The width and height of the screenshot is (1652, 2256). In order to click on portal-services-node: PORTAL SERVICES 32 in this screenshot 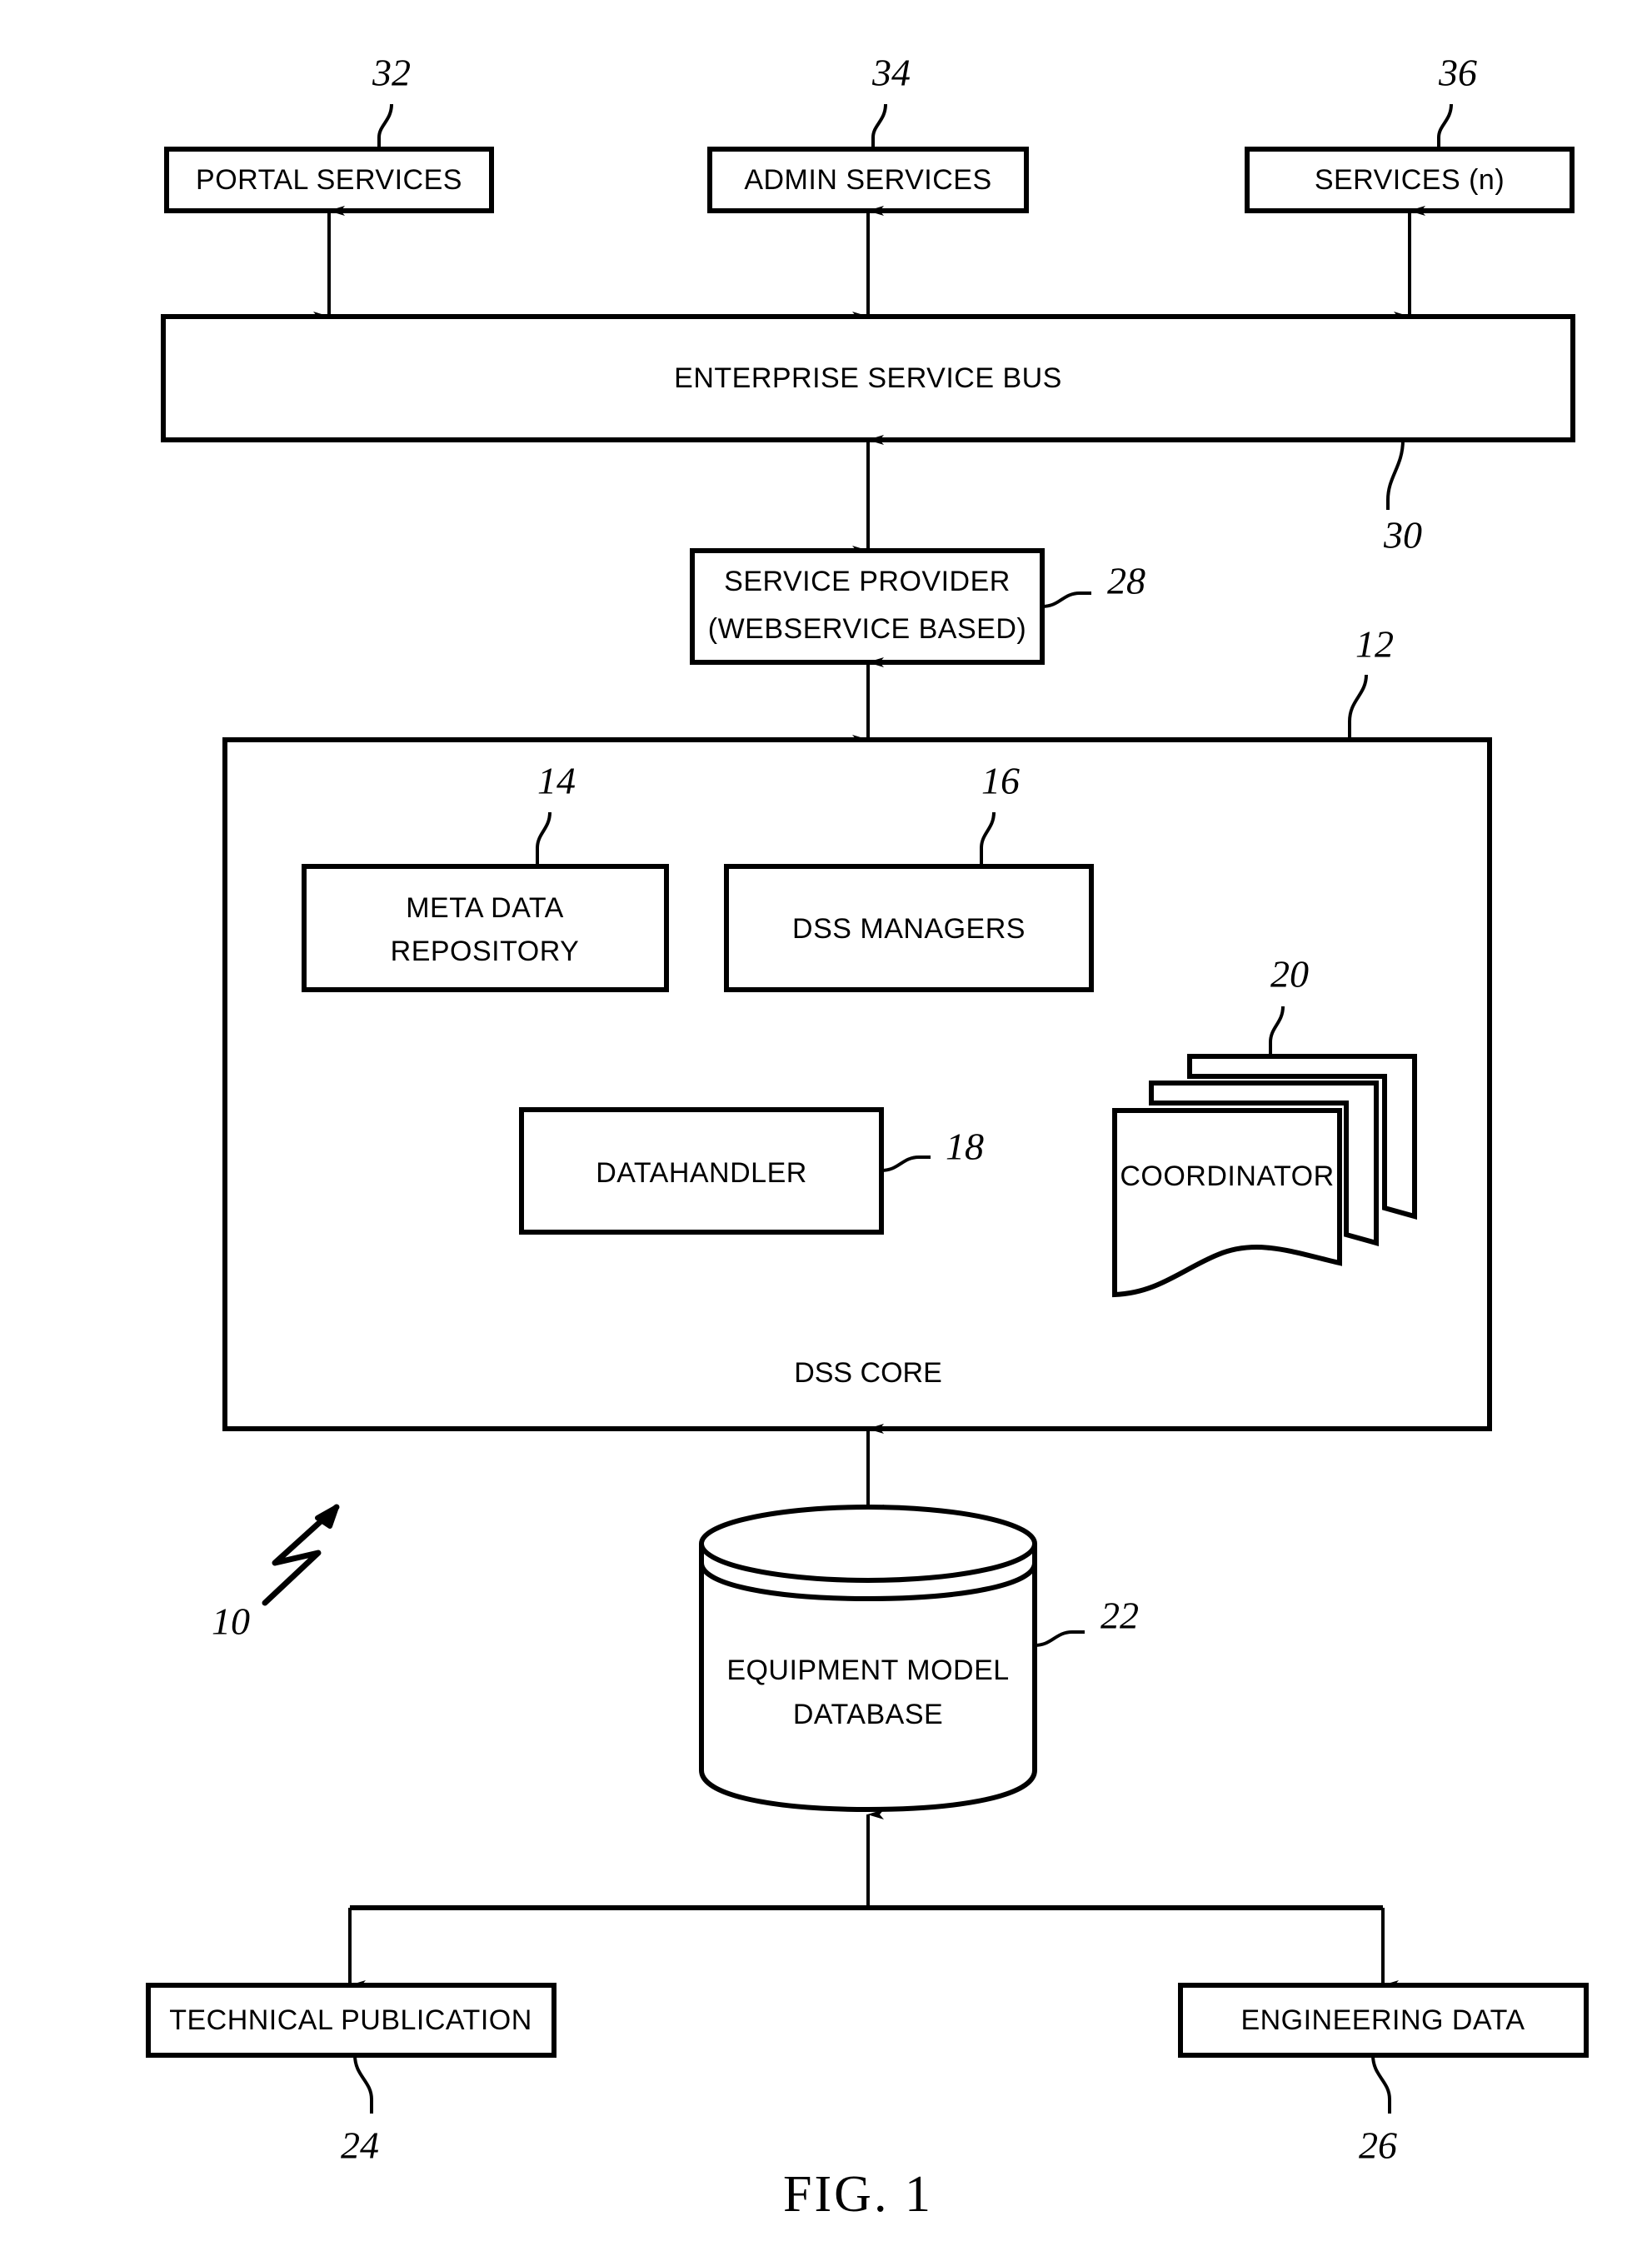, I will do `click(329, 187)`.